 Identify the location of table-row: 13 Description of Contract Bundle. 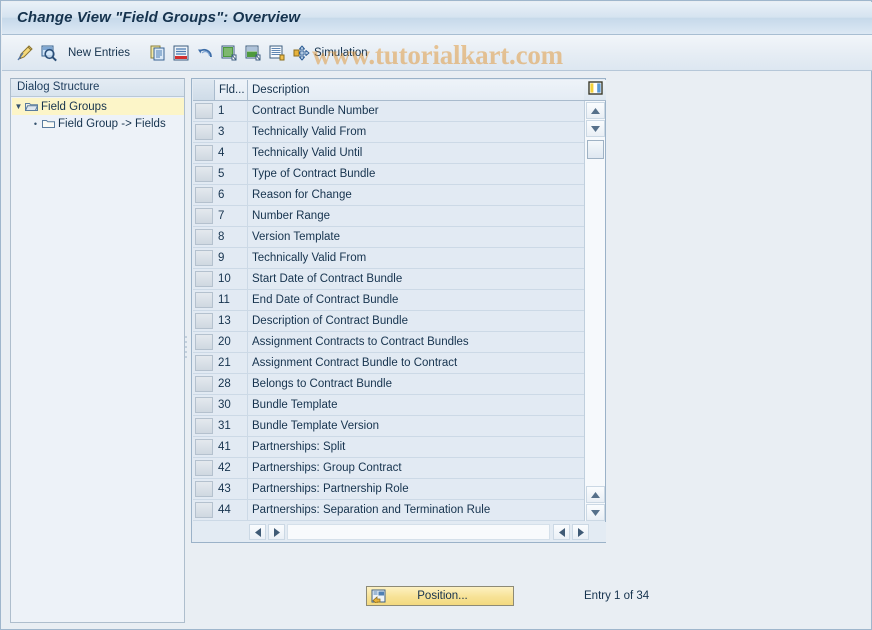
(388, 321).